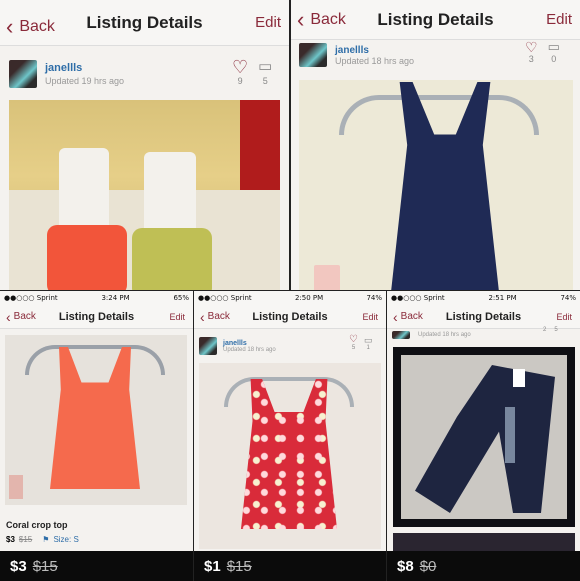  I want to click on coral-polish-bottle, so click(87, 257).